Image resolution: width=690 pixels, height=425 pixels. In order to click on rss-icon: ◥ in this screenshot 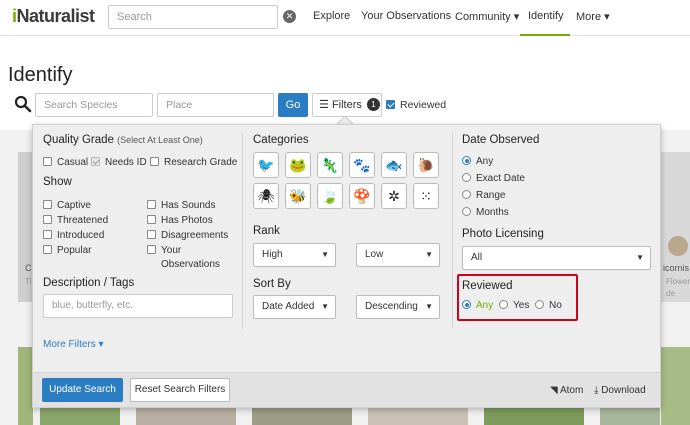, I will do `click(554, 390)`.